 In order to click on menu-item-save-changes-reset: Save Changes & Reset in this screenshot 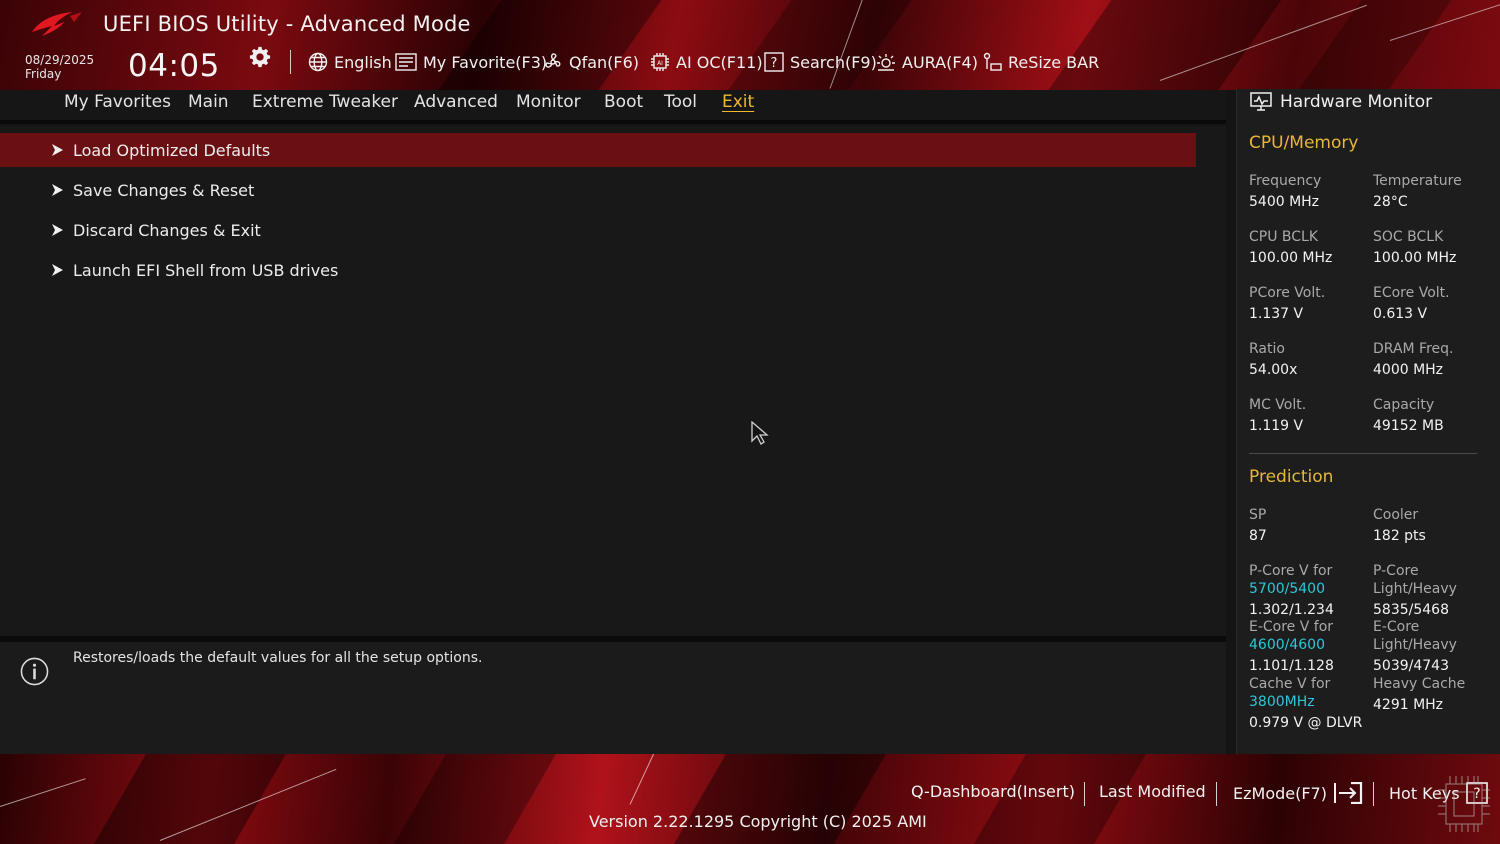, I will do `click(598, 190)`.